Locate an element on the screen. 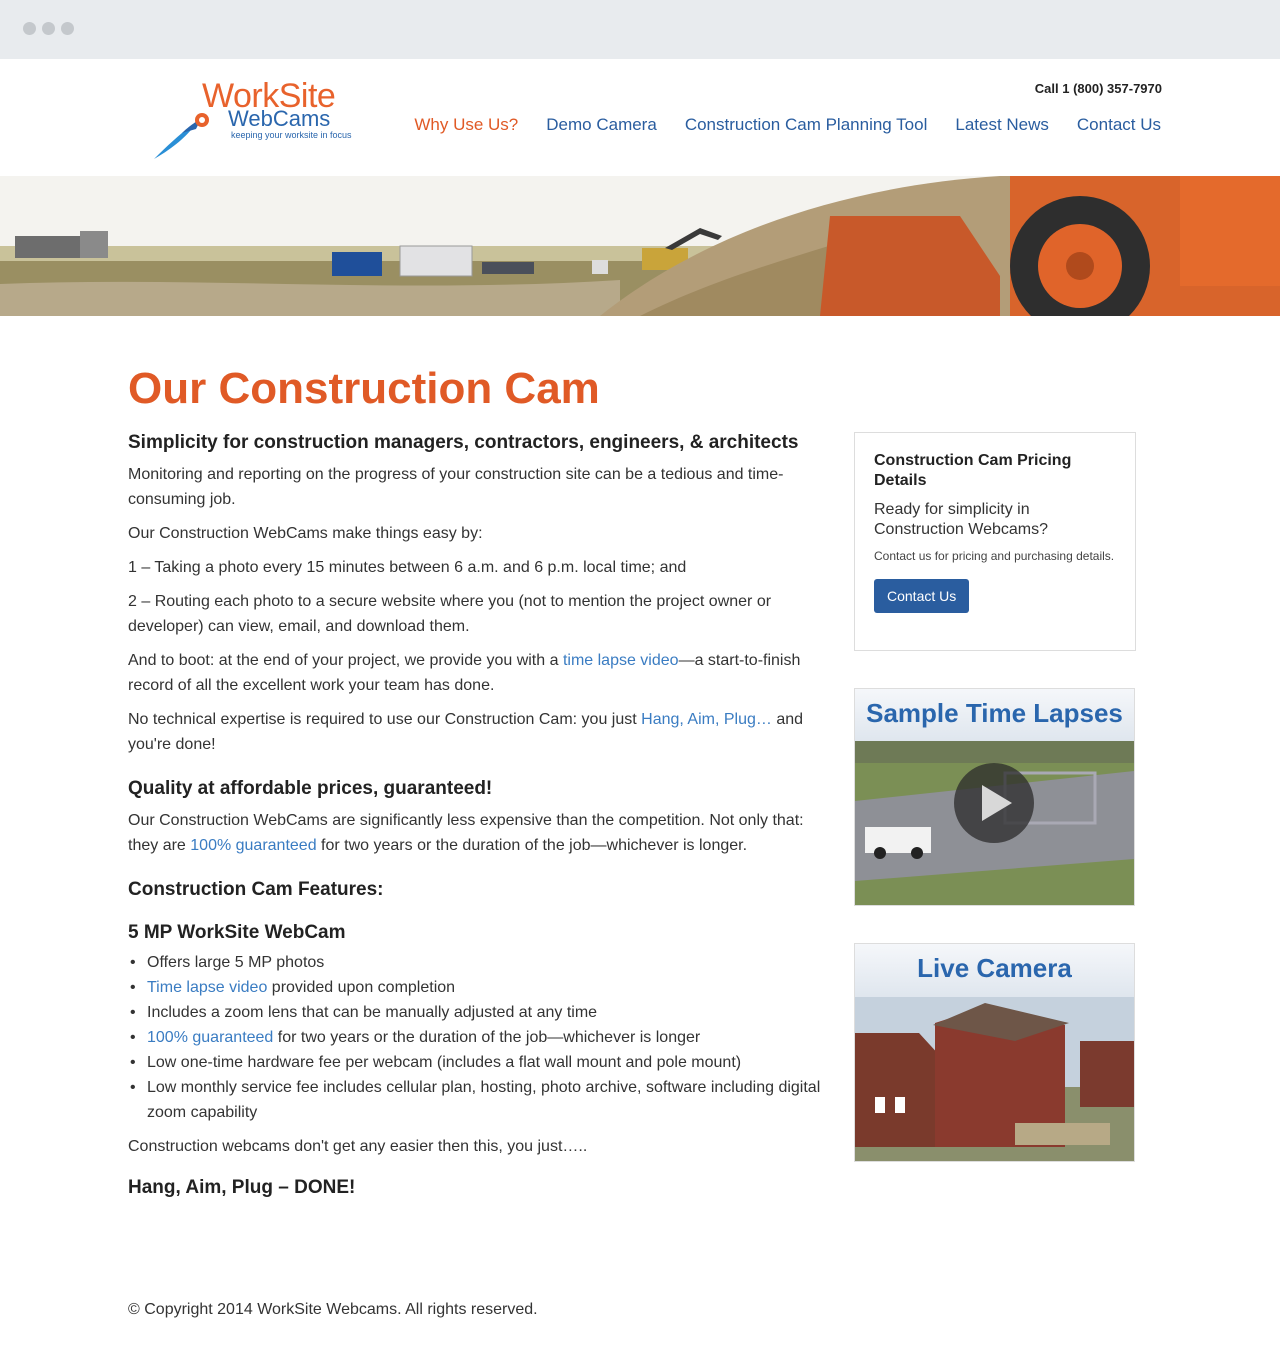 The width and height of the screenshot is (1280, 1345). time-lapse-video-link: time lapse video is located at coordinates (621, 660).